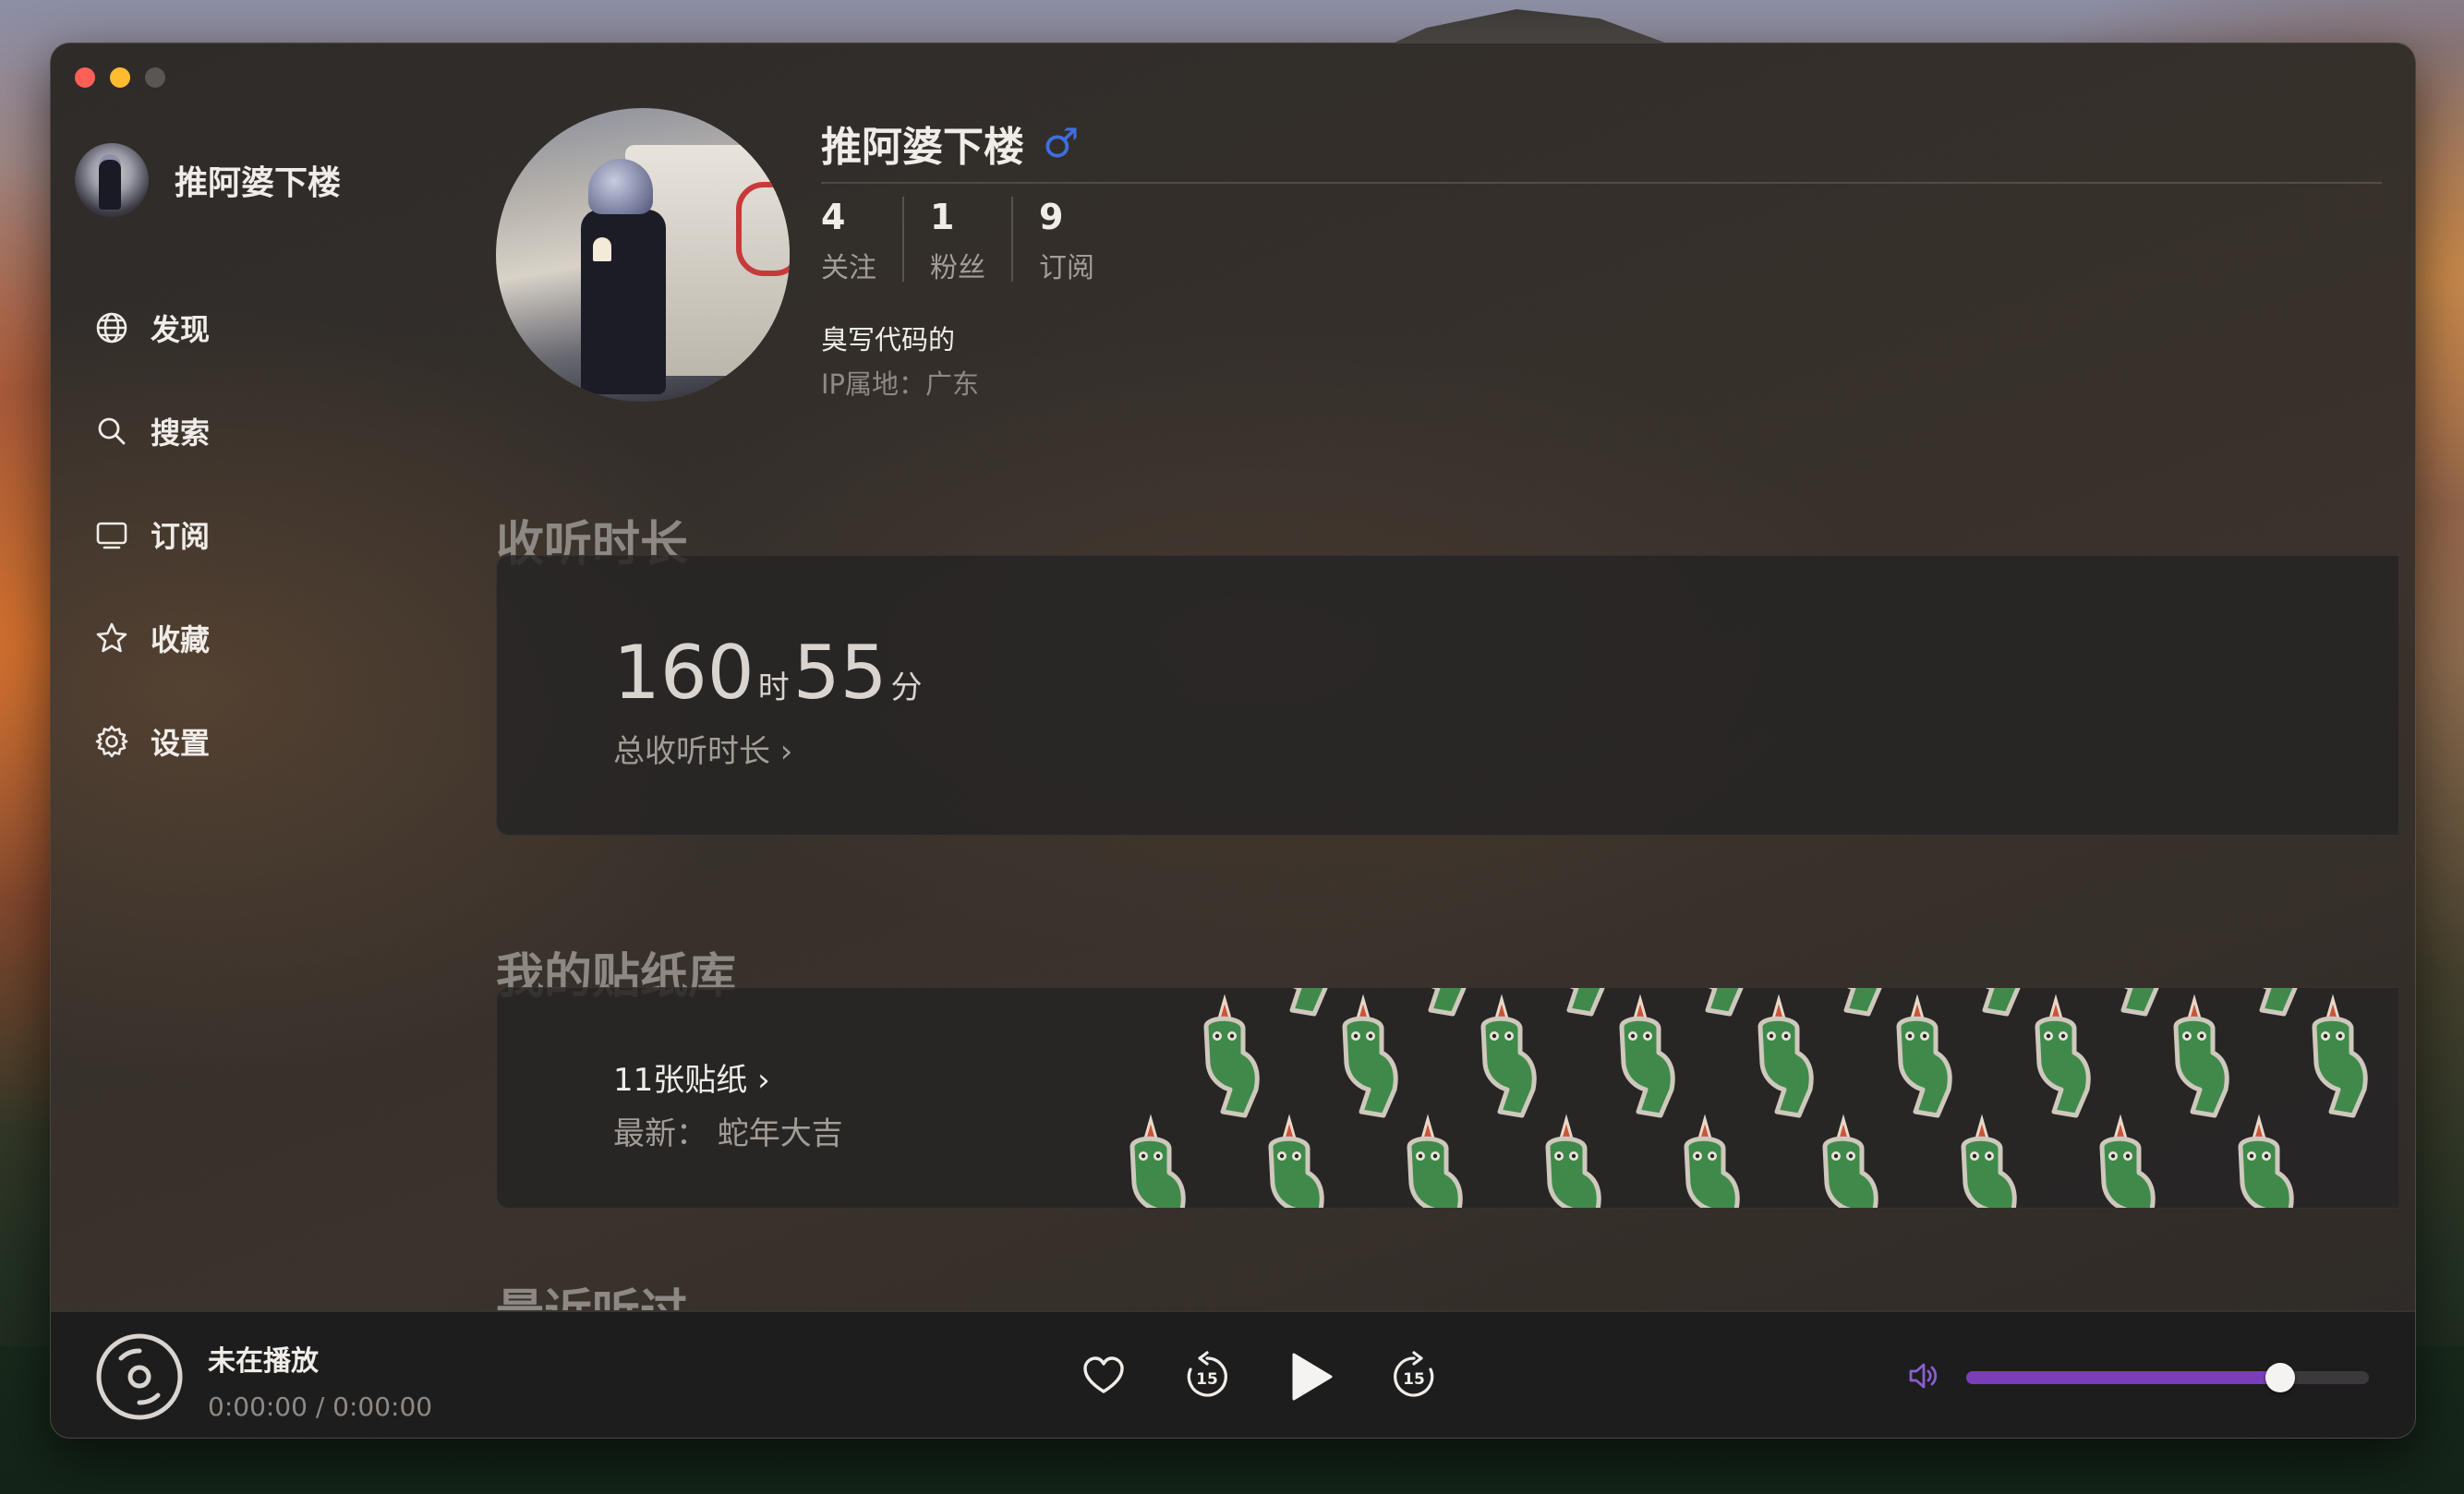 The height and width of the screenshot is (1494, 2464). I want to click on sticker-pattern-image, so click(1752, 1098).